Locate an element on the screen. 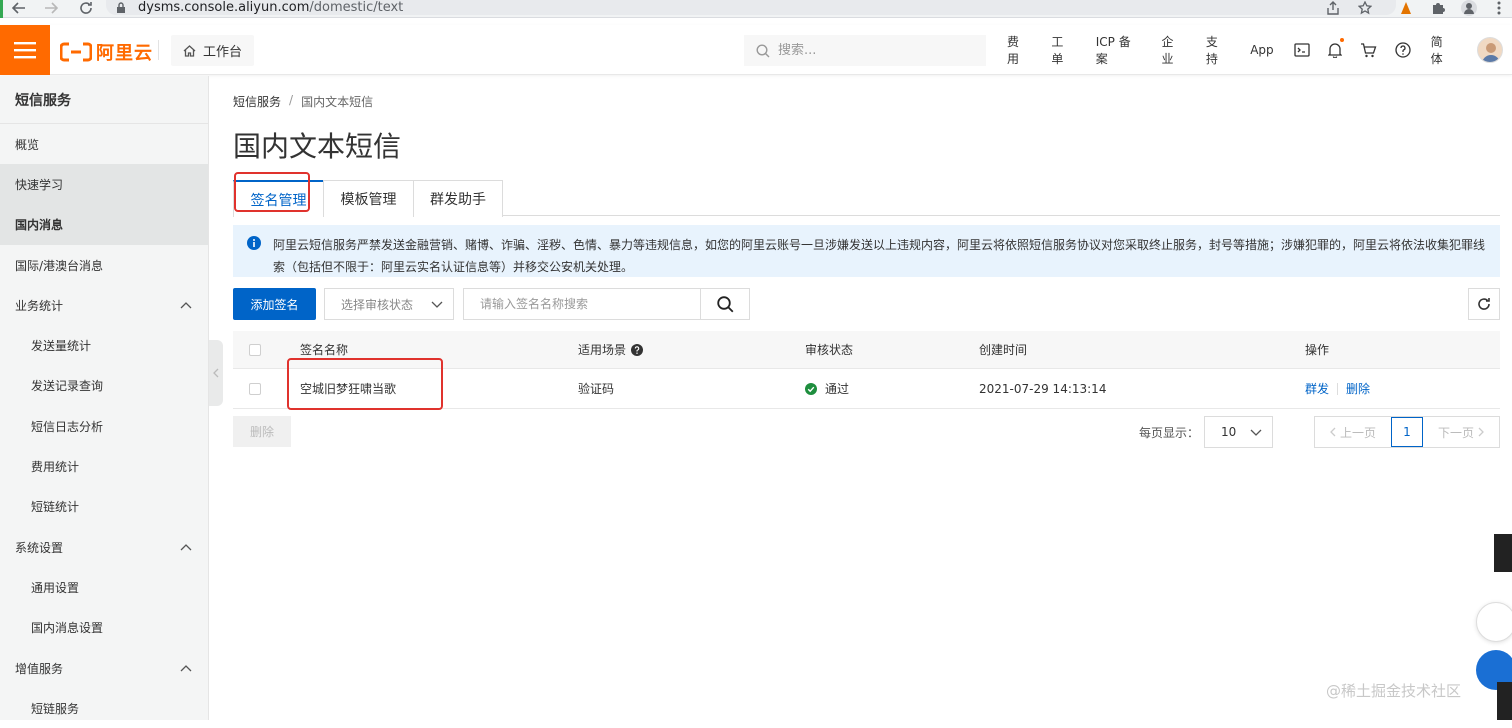 The width and height of the screenshot is (1512, 728). global-search is located at coordinates (865, 50).